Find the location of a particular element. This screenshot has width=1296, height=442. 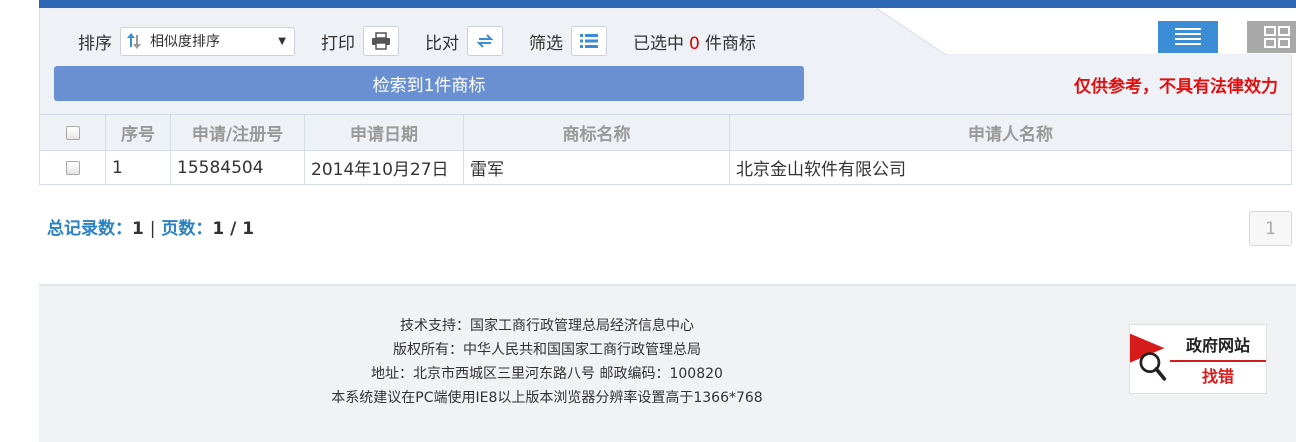

sort-label: 排序 is located at coordinates (95, 43).